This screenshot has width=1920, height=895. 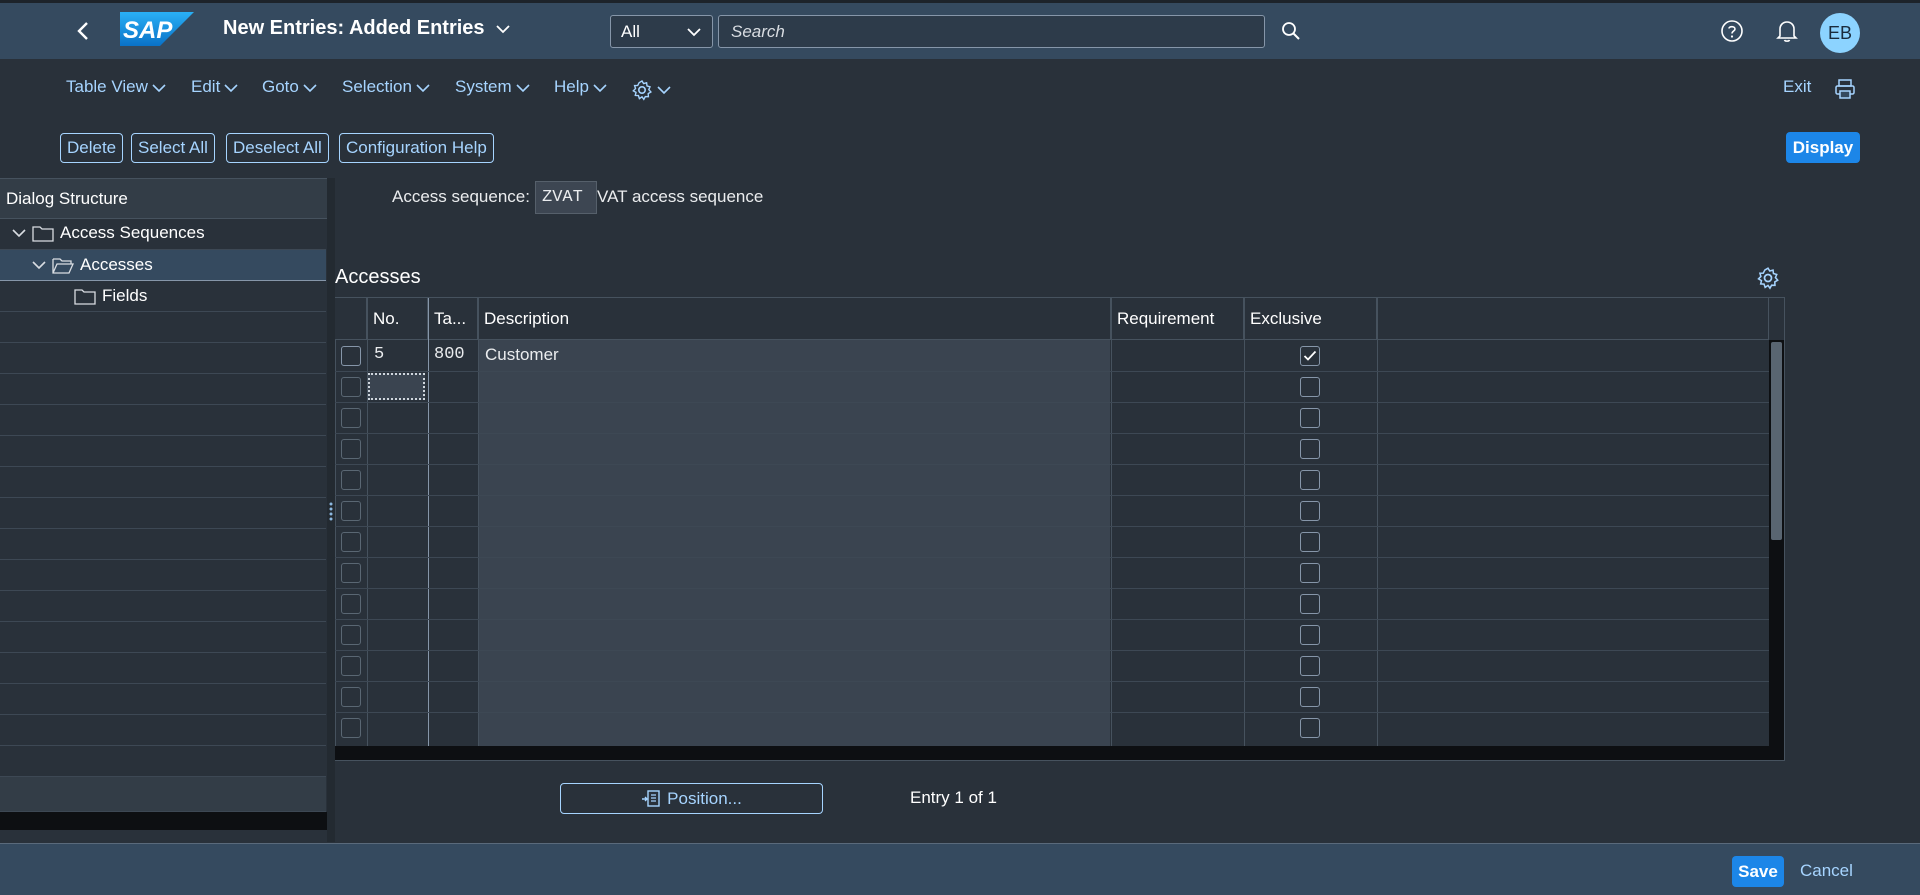 I want to click on column-header-exclusive: Exclusive, so click(x=1310, y=319).